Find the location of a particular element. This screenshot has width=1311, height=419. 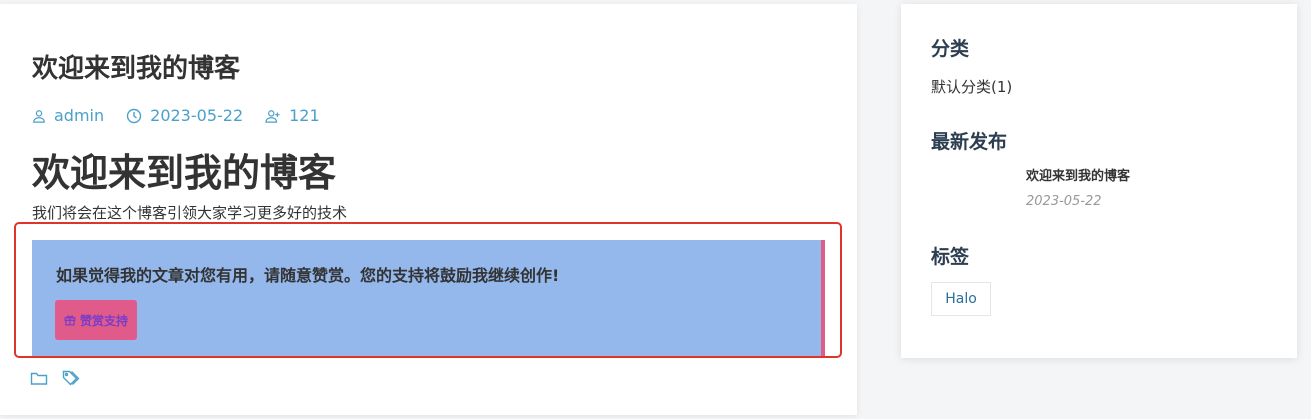

tag-chip: Halo is located at coordinates (961, 299).